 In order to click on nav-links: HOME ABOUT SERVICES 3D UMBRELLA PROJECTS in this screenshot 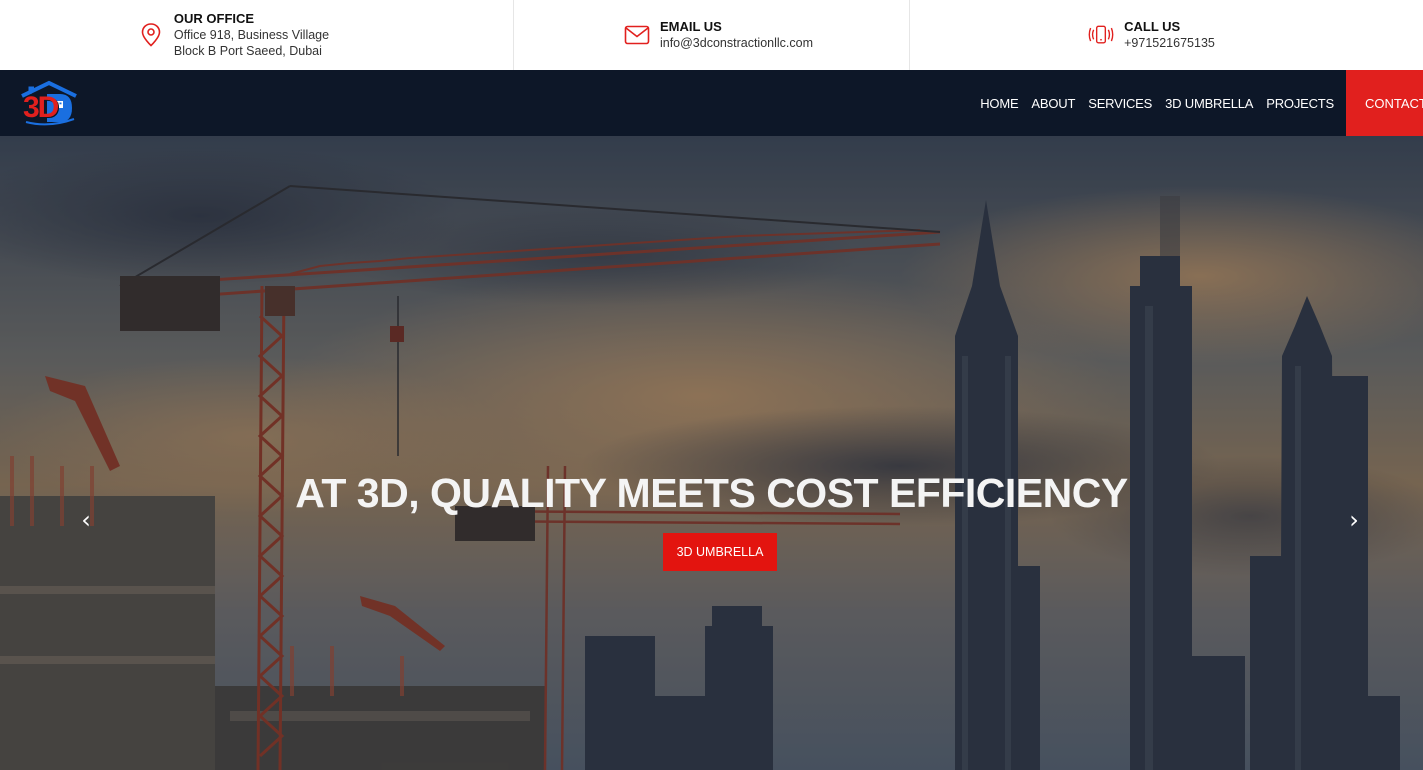, I will do `click(1157, 103)`.